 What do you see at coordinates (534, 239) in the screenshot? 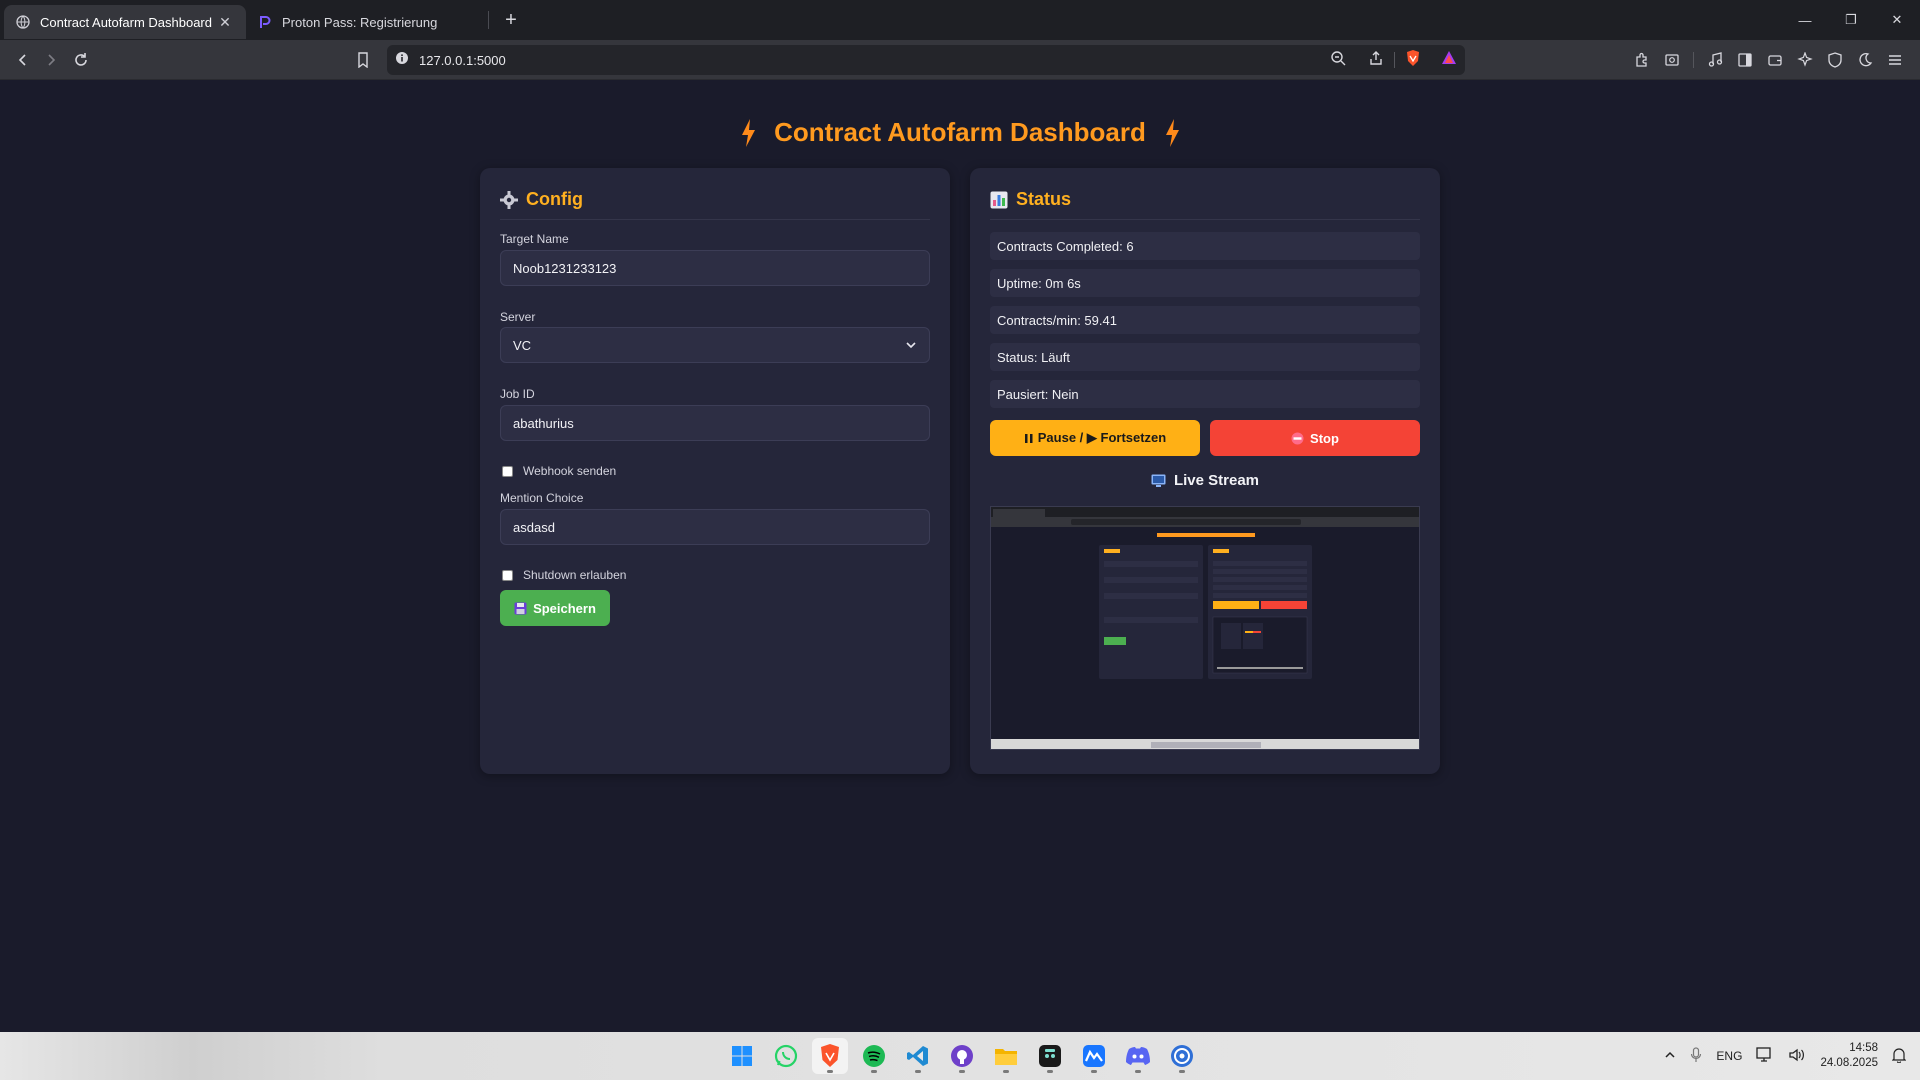
I see `target-name-label: Target Name` at bounding box center [534, 239].